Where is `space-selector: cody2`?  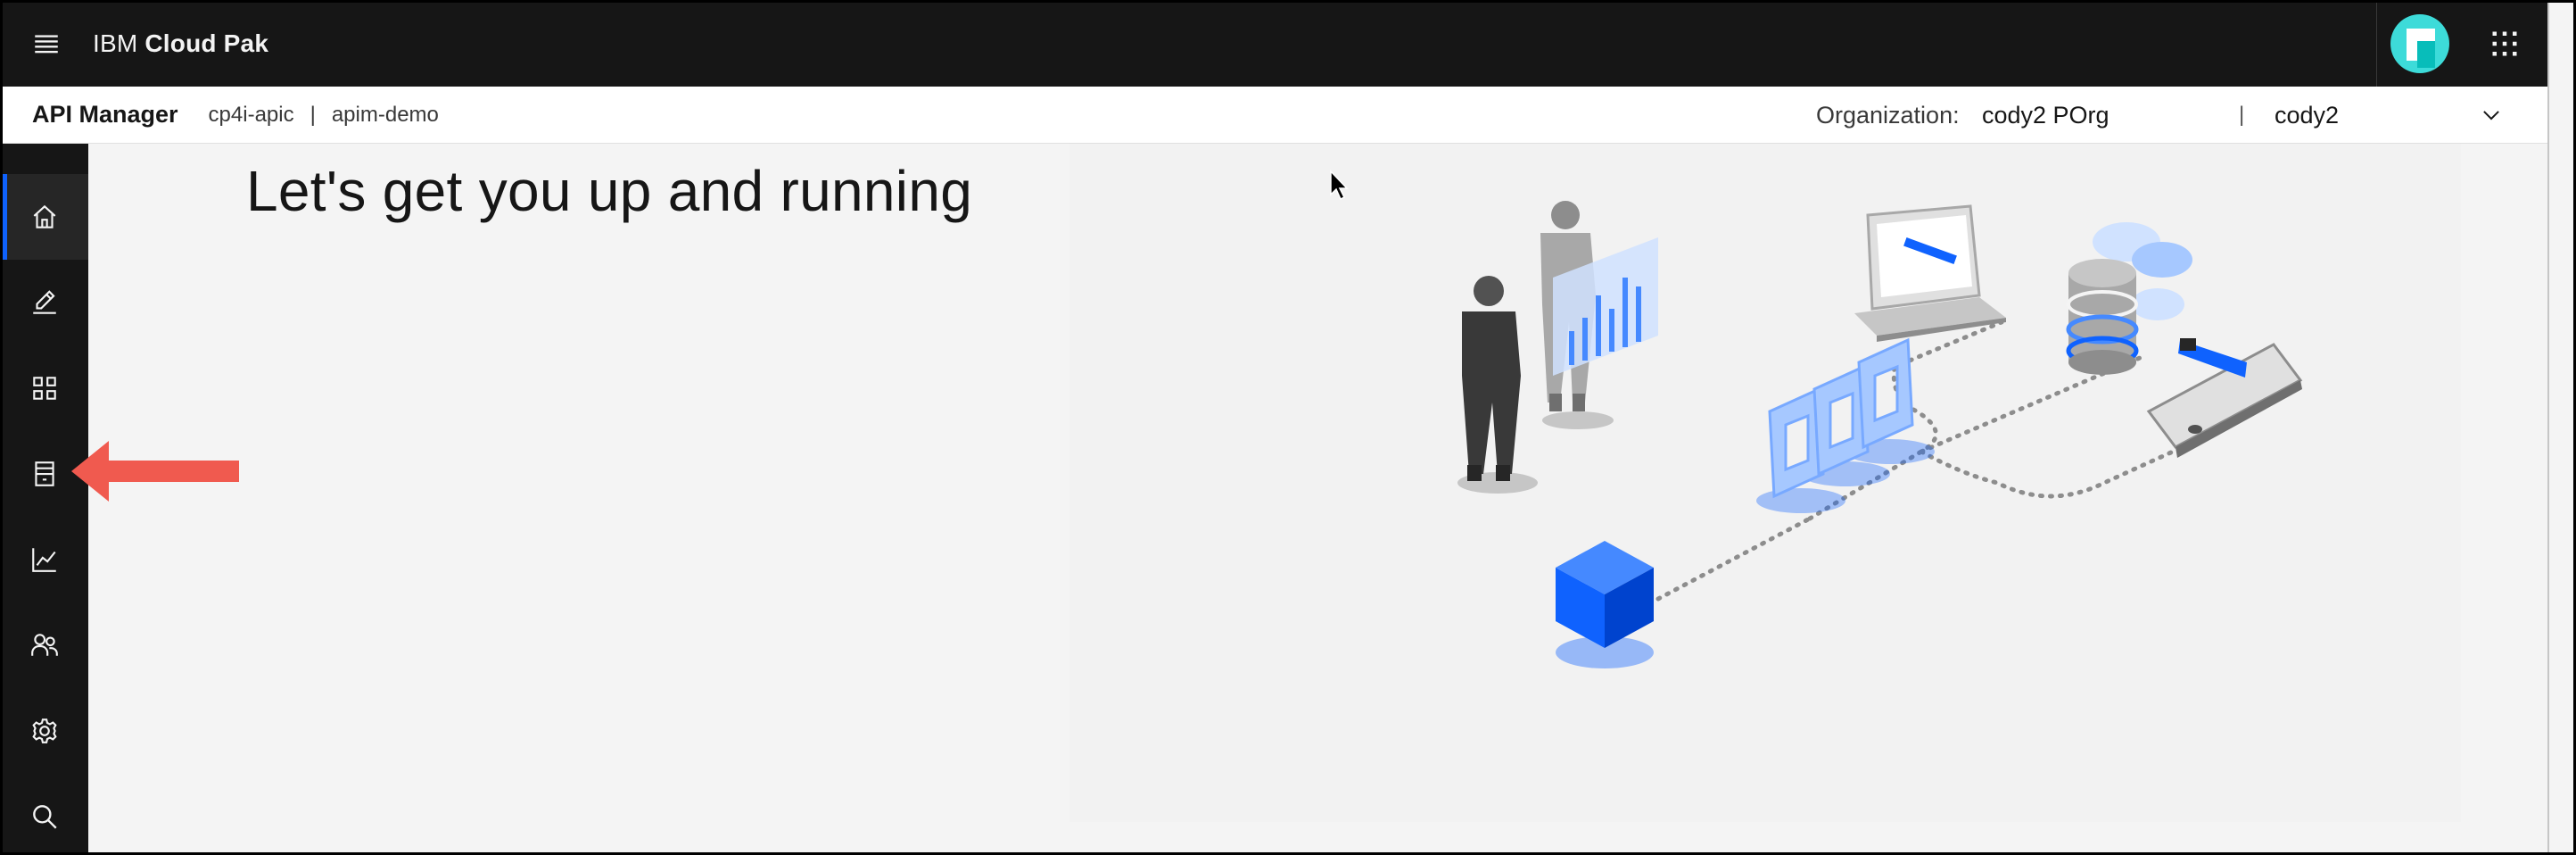 space-selector: cody2 is located at coordinates (2394, 115).